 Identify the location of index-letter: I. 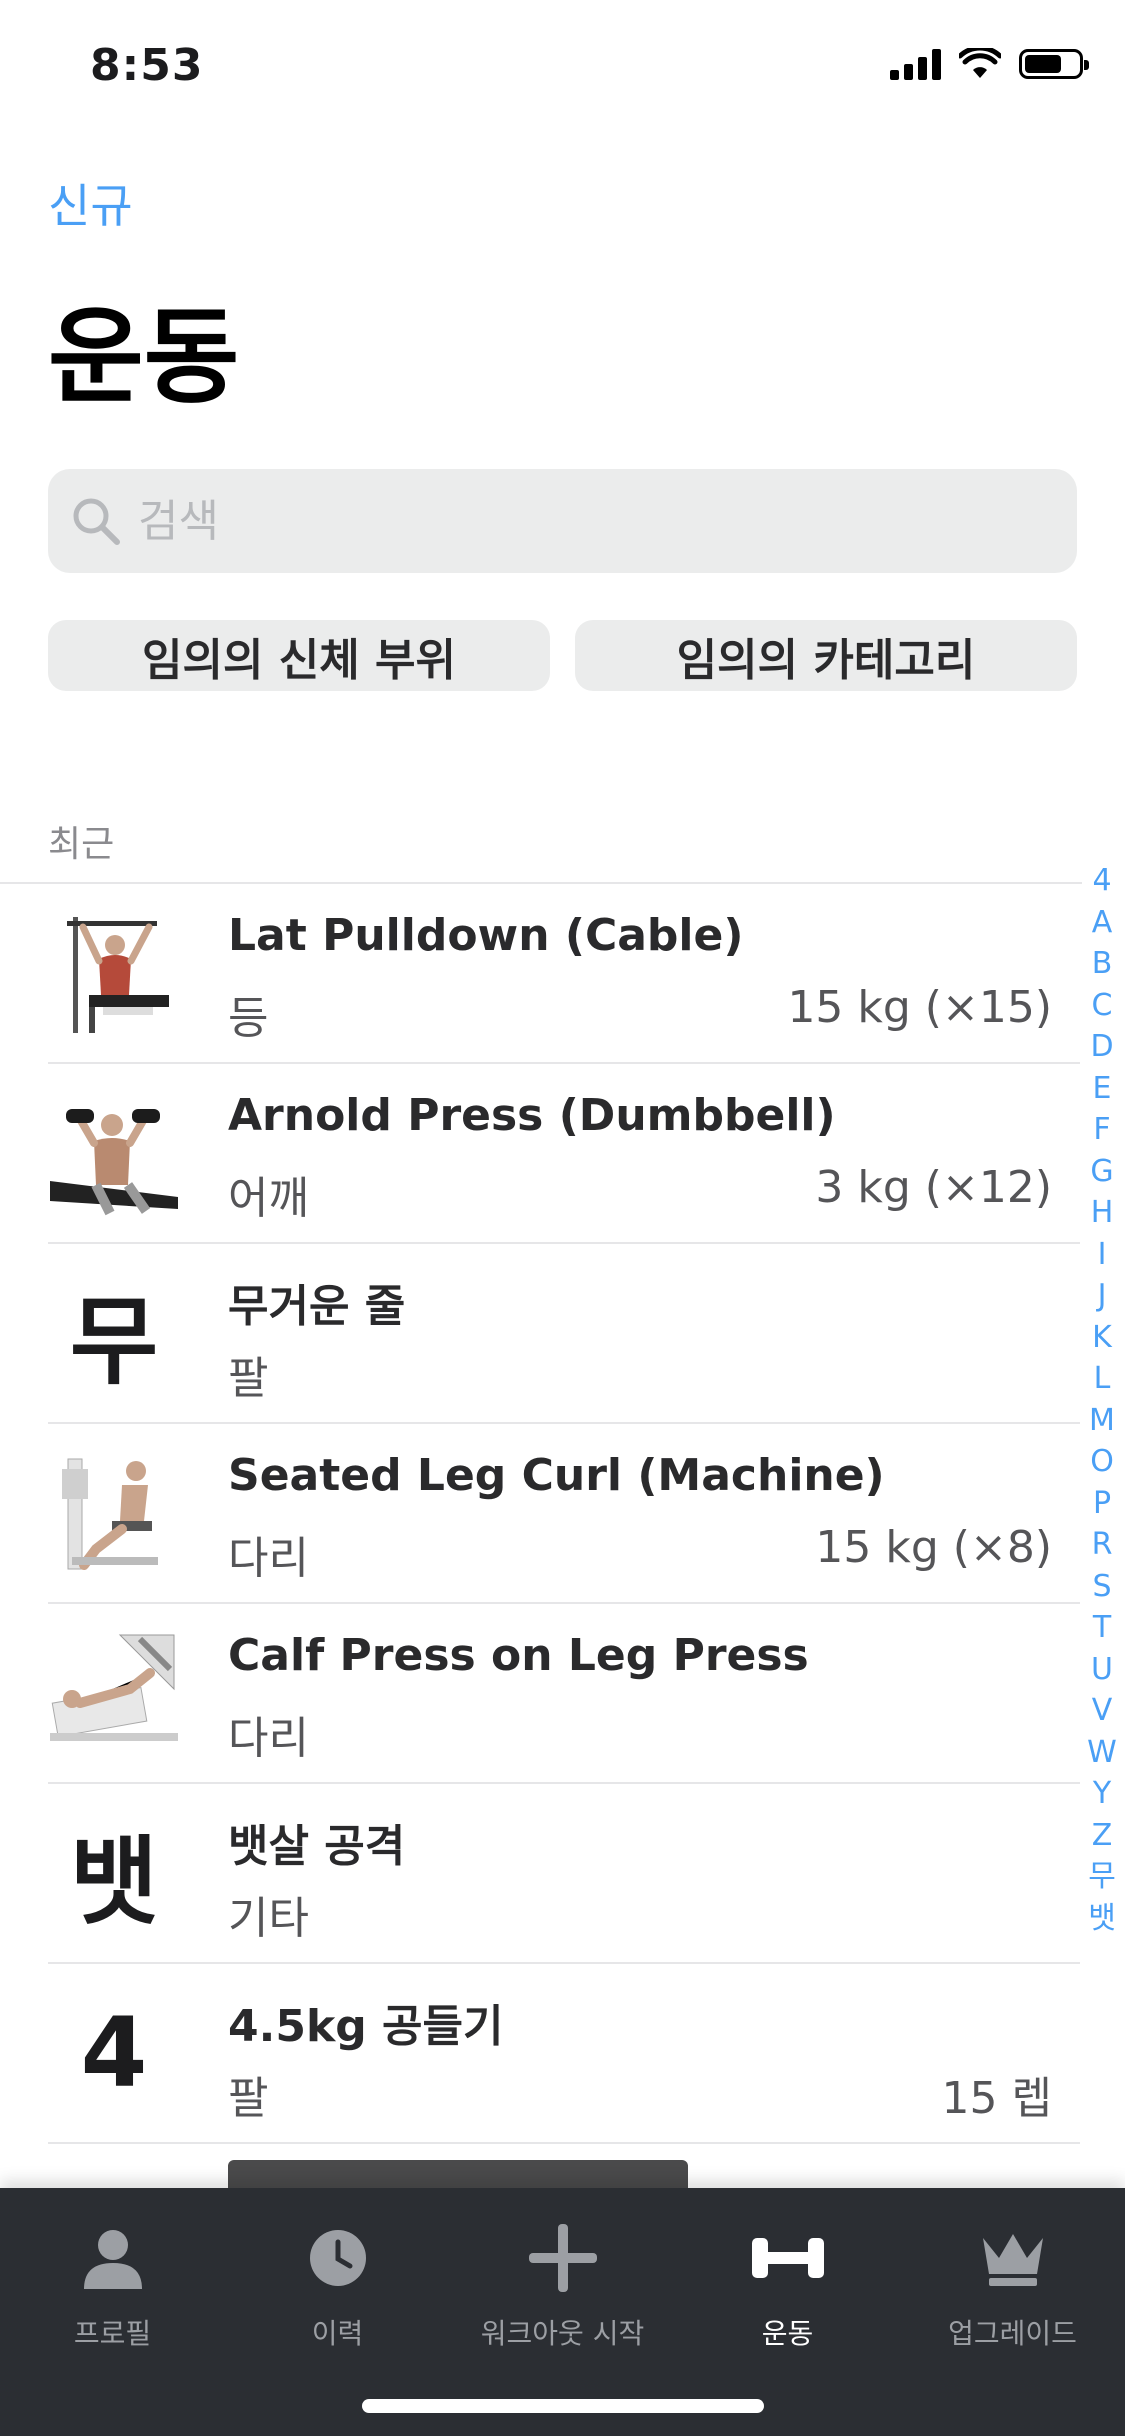
(1102, 1255).